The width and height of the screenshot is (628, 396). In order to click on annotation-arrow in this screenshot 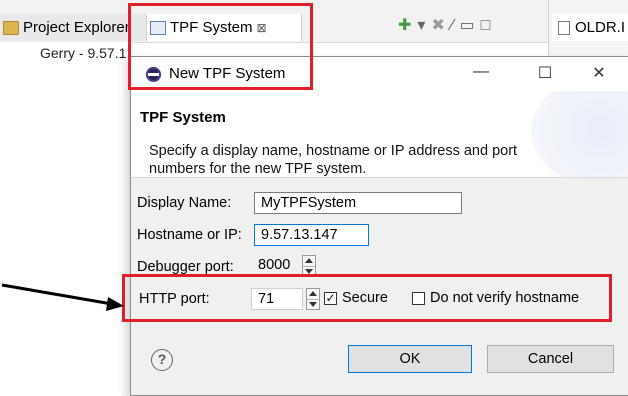, I will do `click(62, 297)`.